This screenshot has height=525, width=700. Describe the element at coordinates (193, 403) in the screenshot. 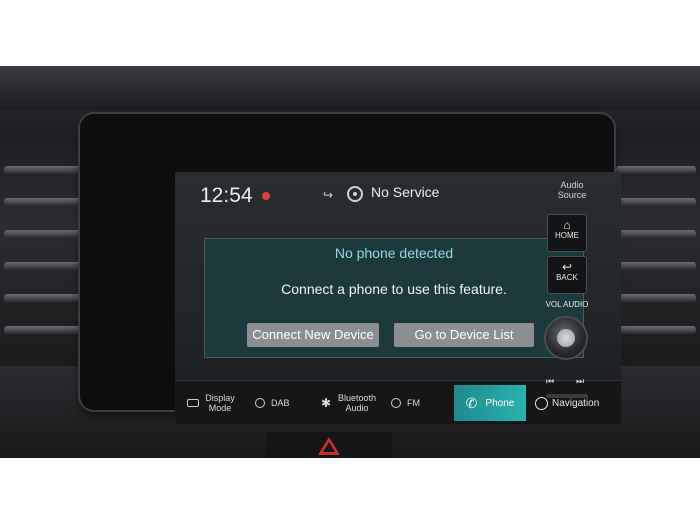

I see `display-mode-icon` at that location.